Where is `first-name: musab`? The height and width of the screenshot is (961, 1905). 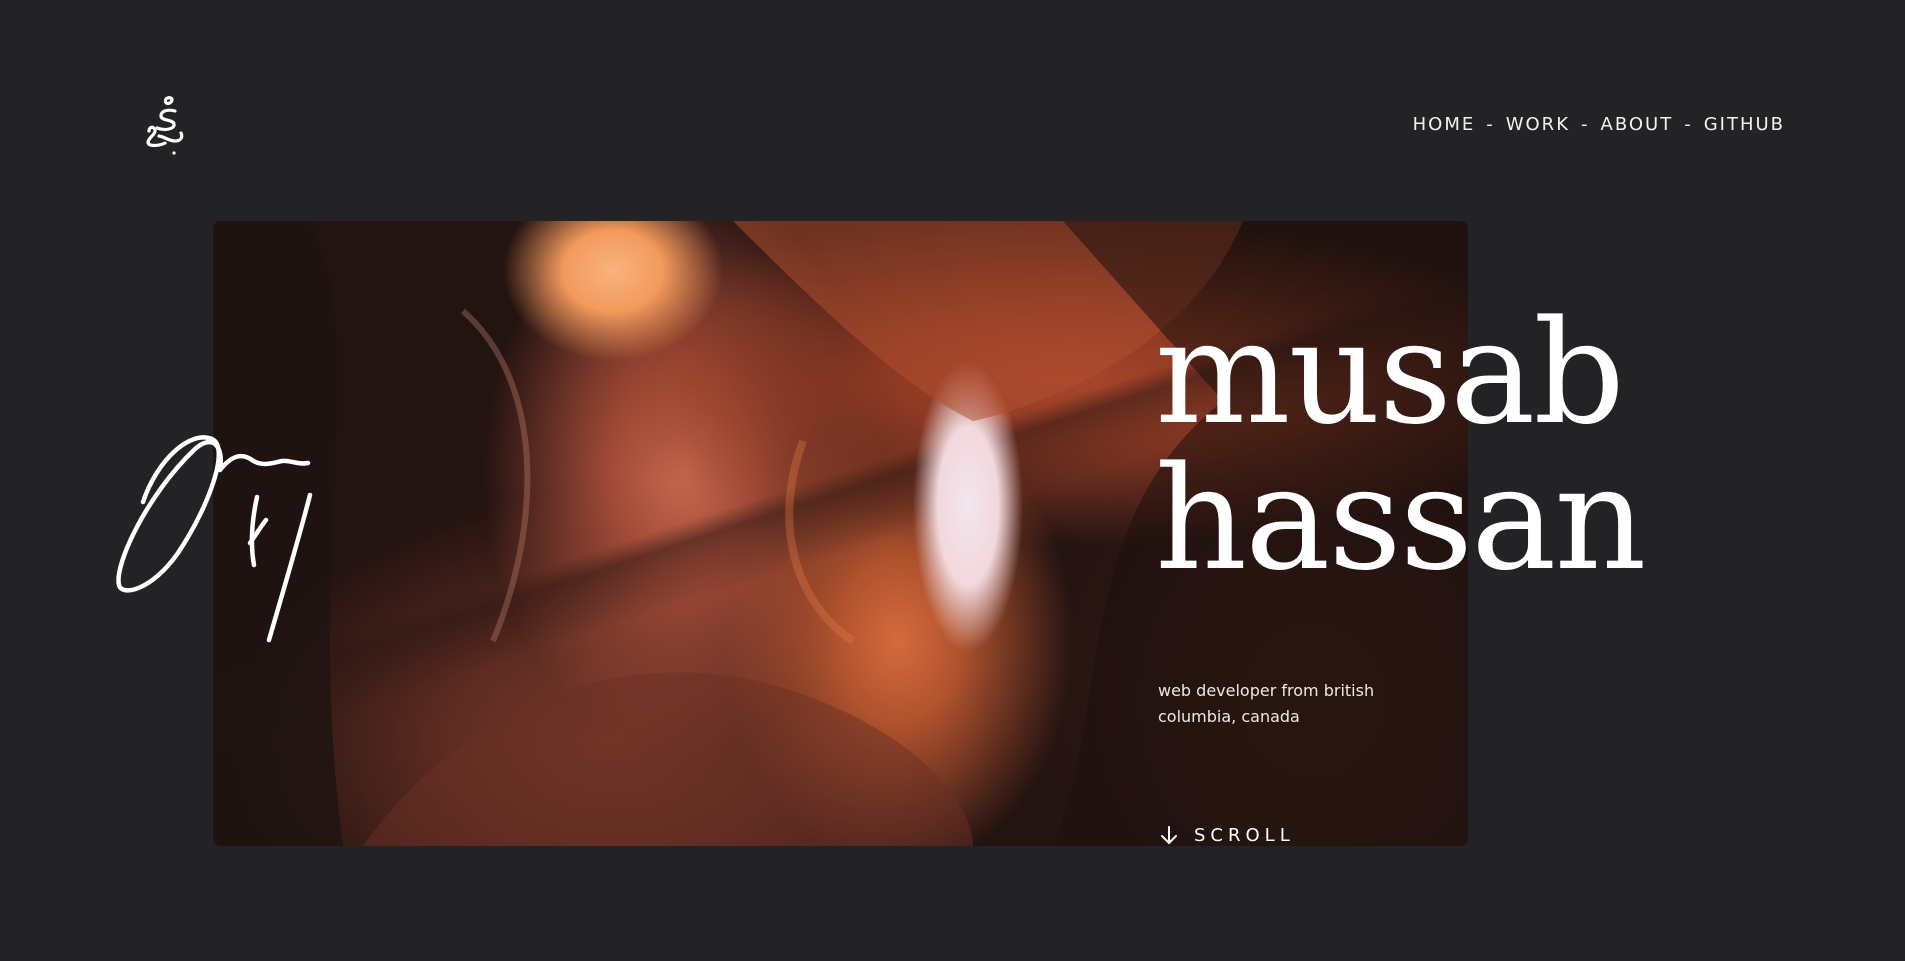
first-name: musab is located at coordinates (1390, 372).